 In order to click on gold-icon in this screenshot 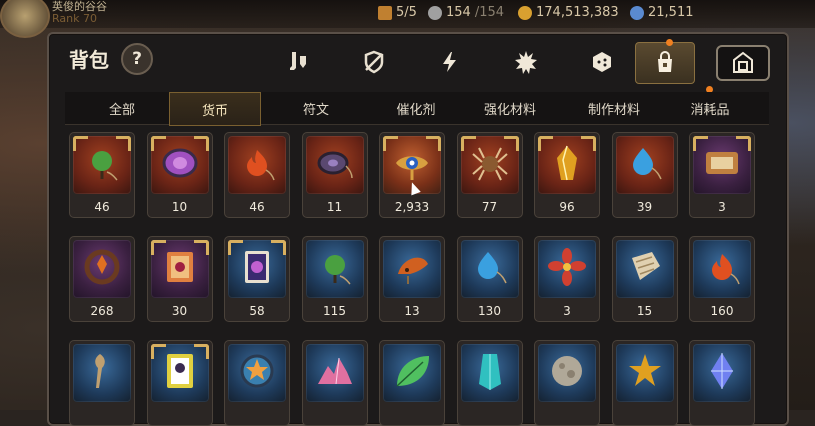, I will do `click(525, 12)`.